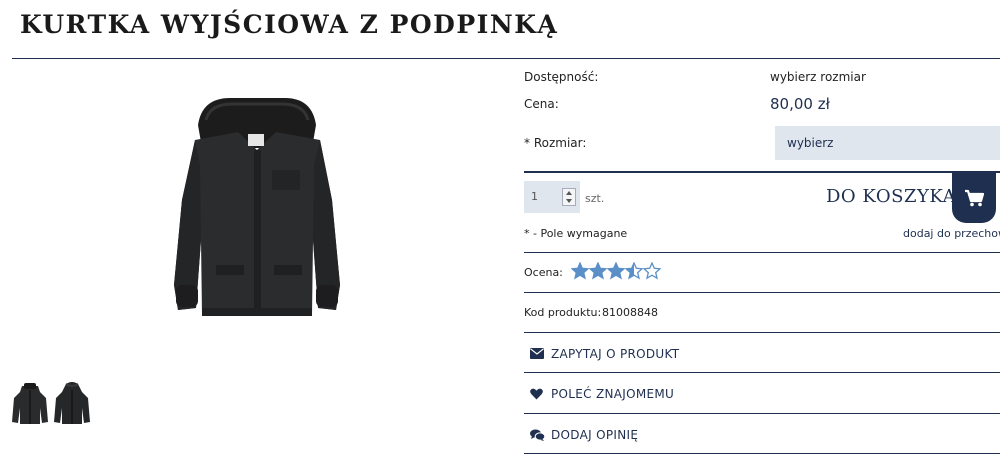 The image size is (1000, 460). I want to click on chat-bubbles-icon, so click(537, 435).